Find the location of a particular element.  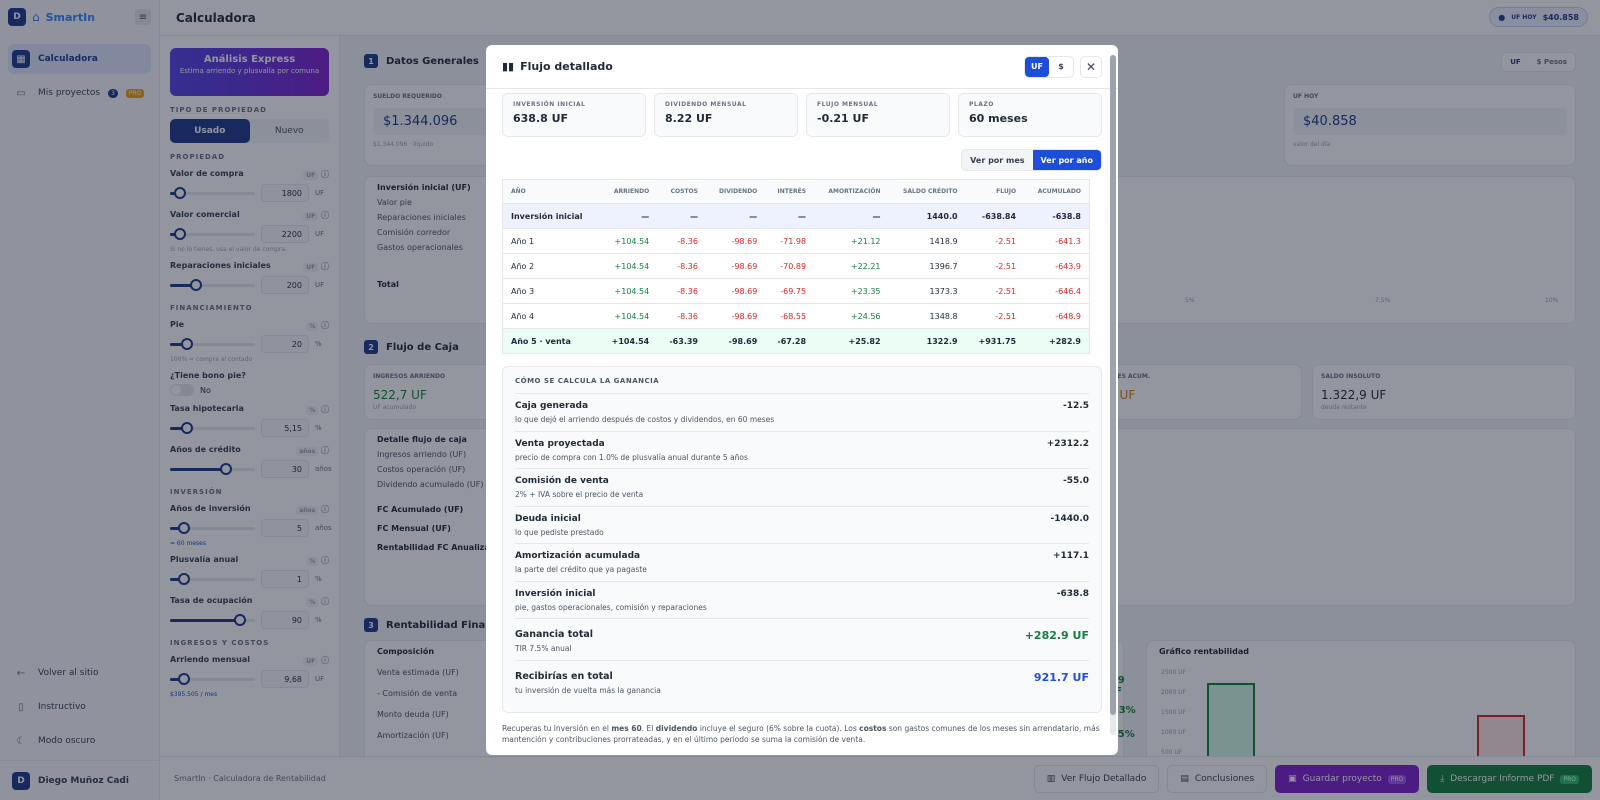

column-header: INTERÉS is located at coordinates (790, 191).